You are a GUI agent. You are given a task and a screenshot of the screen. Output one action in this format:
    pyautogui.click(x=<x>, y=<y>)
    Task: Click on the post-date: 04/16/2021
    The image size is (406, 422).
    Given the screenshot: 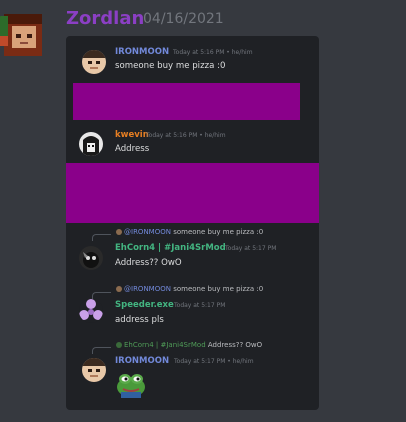 What is the action you would take?
    pyautogui.click(x=183, y=19)
    